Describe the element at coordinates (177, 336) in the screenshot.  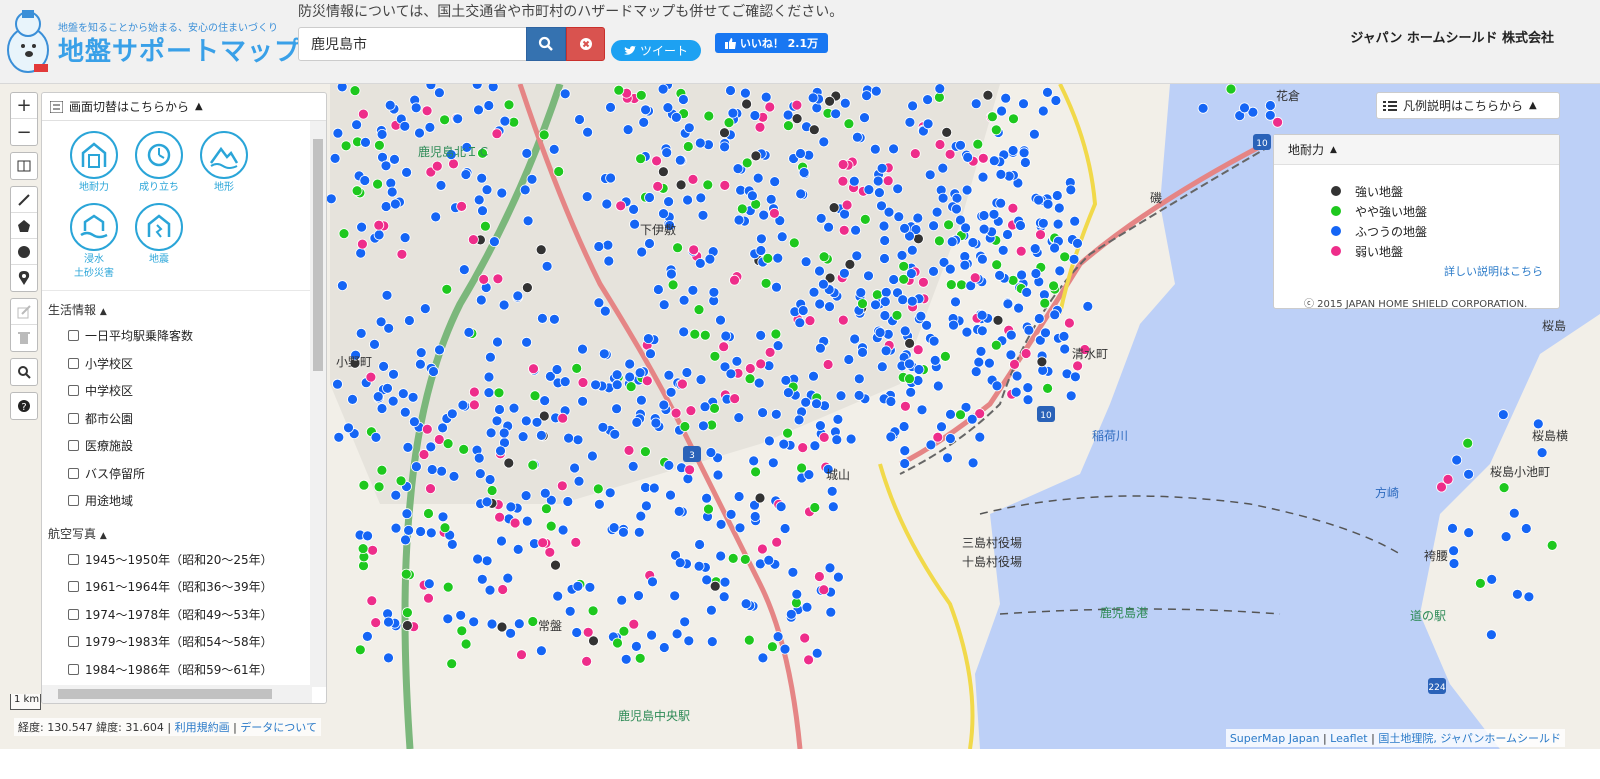
I see `layer-checkbox-row: 一日平均駅乗降客数` at that location.